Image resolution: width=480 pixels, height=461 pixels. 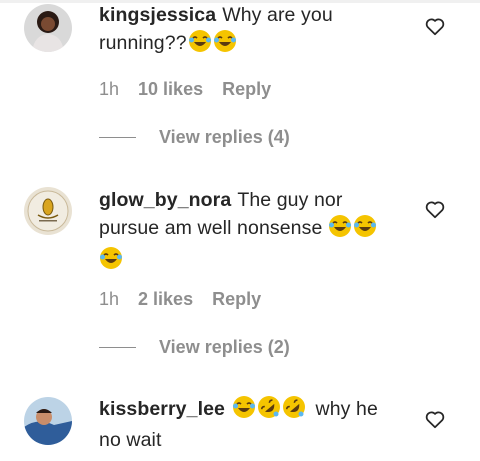 I want to click on comment-likes: 2 likes, so click(x=165, y=299).